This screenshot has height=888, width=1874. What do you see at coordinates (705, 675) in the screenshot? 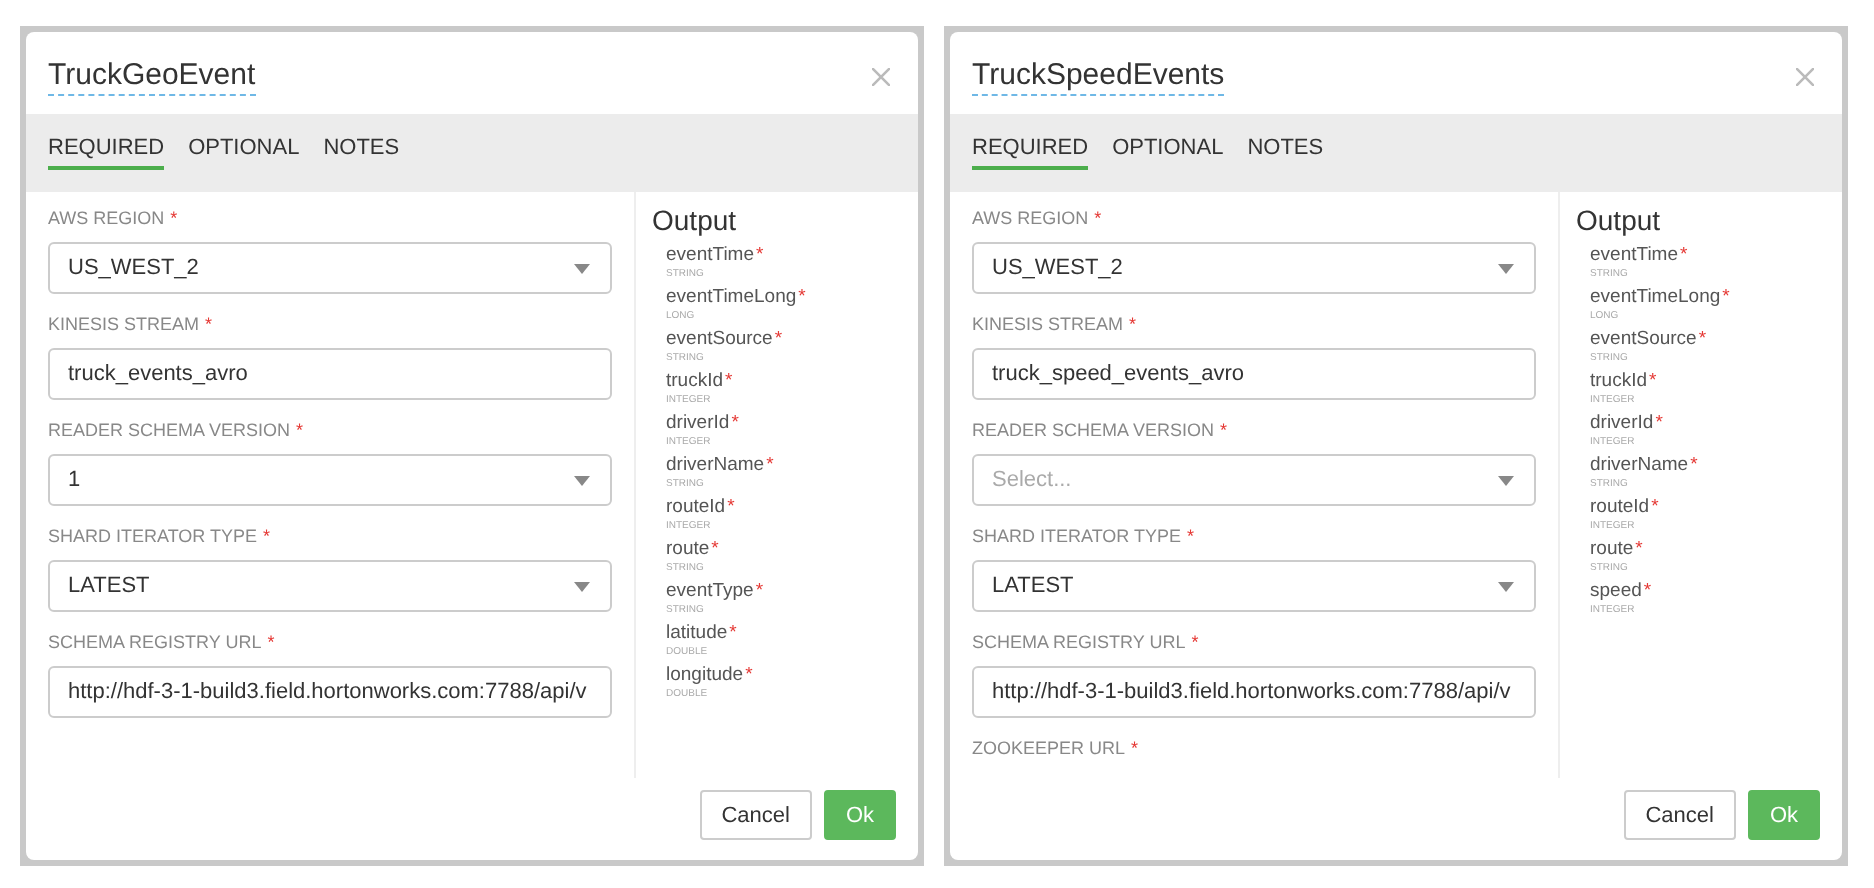
I see `output-field-name: longitude` at bounding box center [705, 675].